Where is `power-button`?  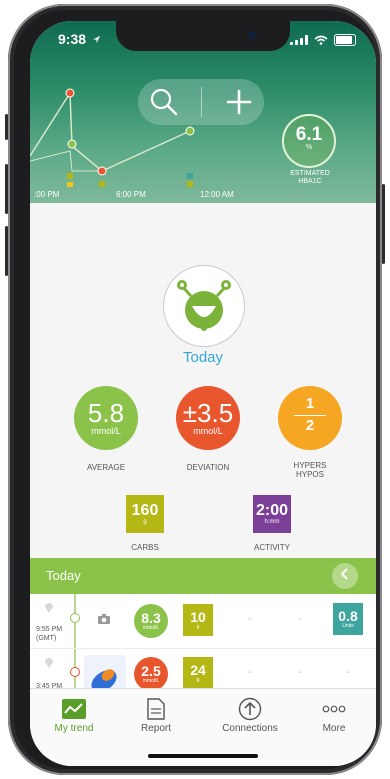 power-button is located at coordinates (383, 224).